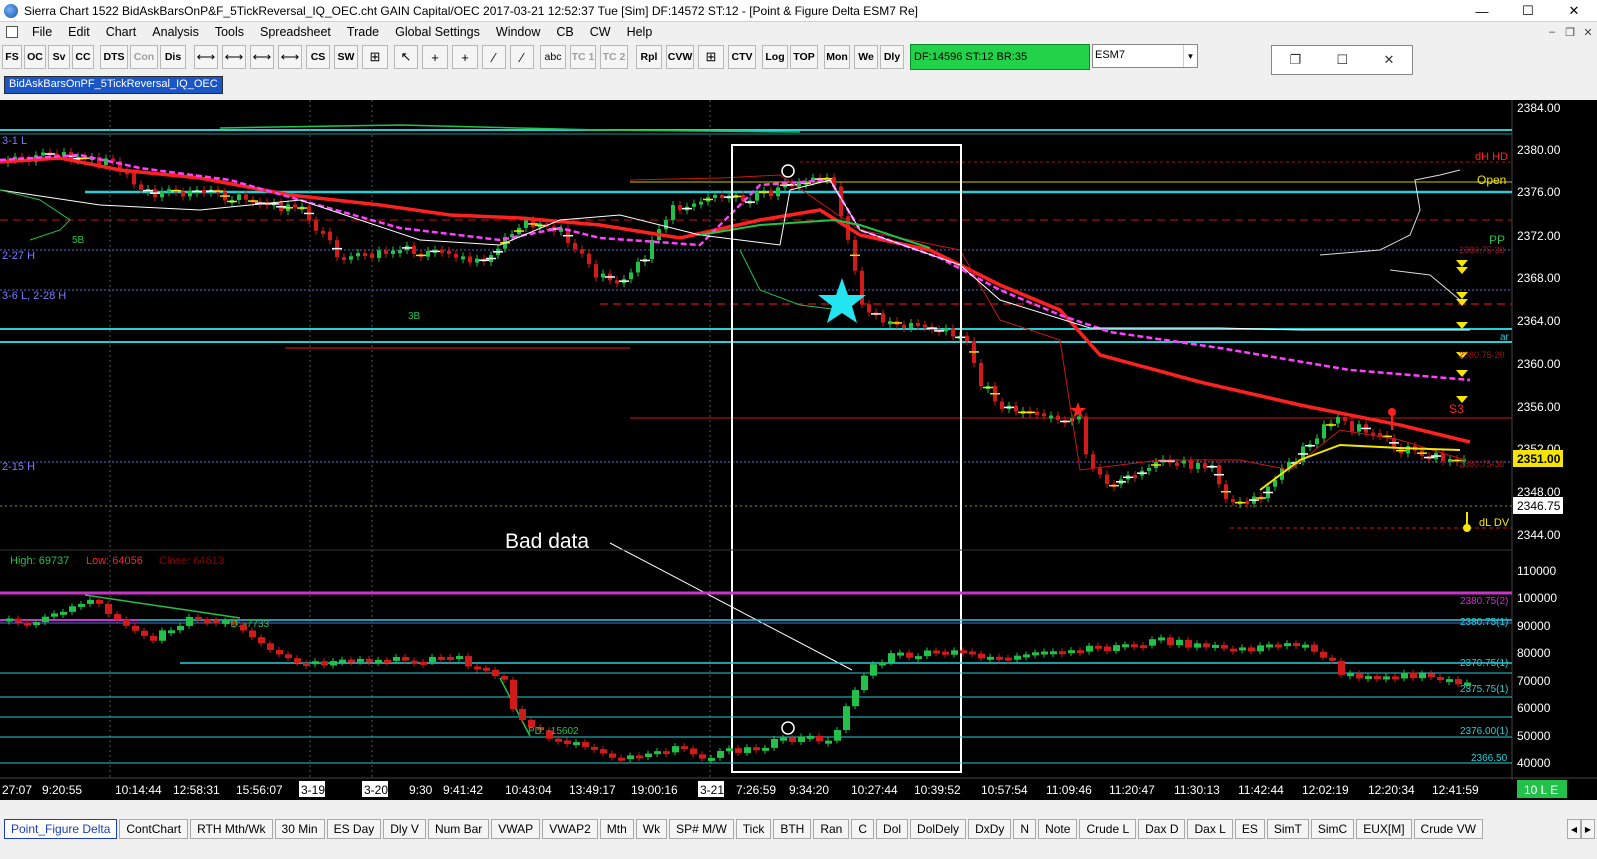 This screenshot has height=859, width=1597. What do you see at coordinates (1482, 11) in the screenshot?
I see `minimize-button: —` at bounding box center [1482, 11].